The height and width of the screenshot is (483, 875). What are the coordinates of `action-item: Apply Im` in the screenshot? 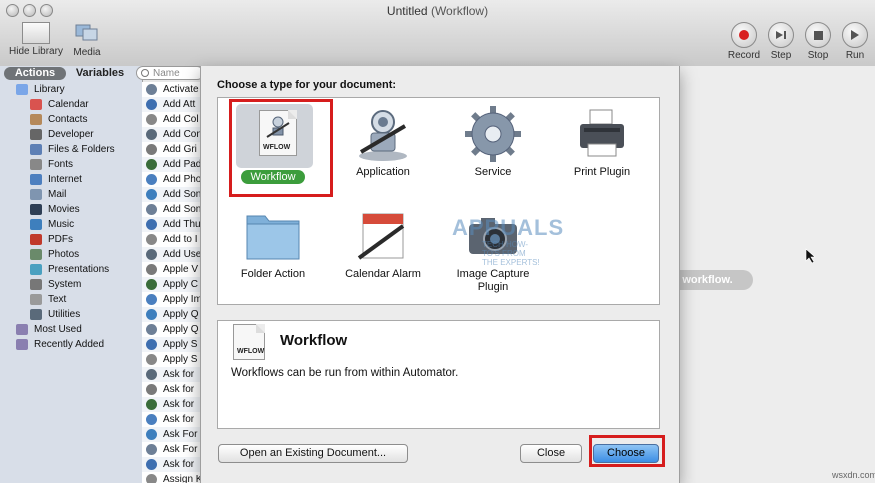 It's located at (172, 299).